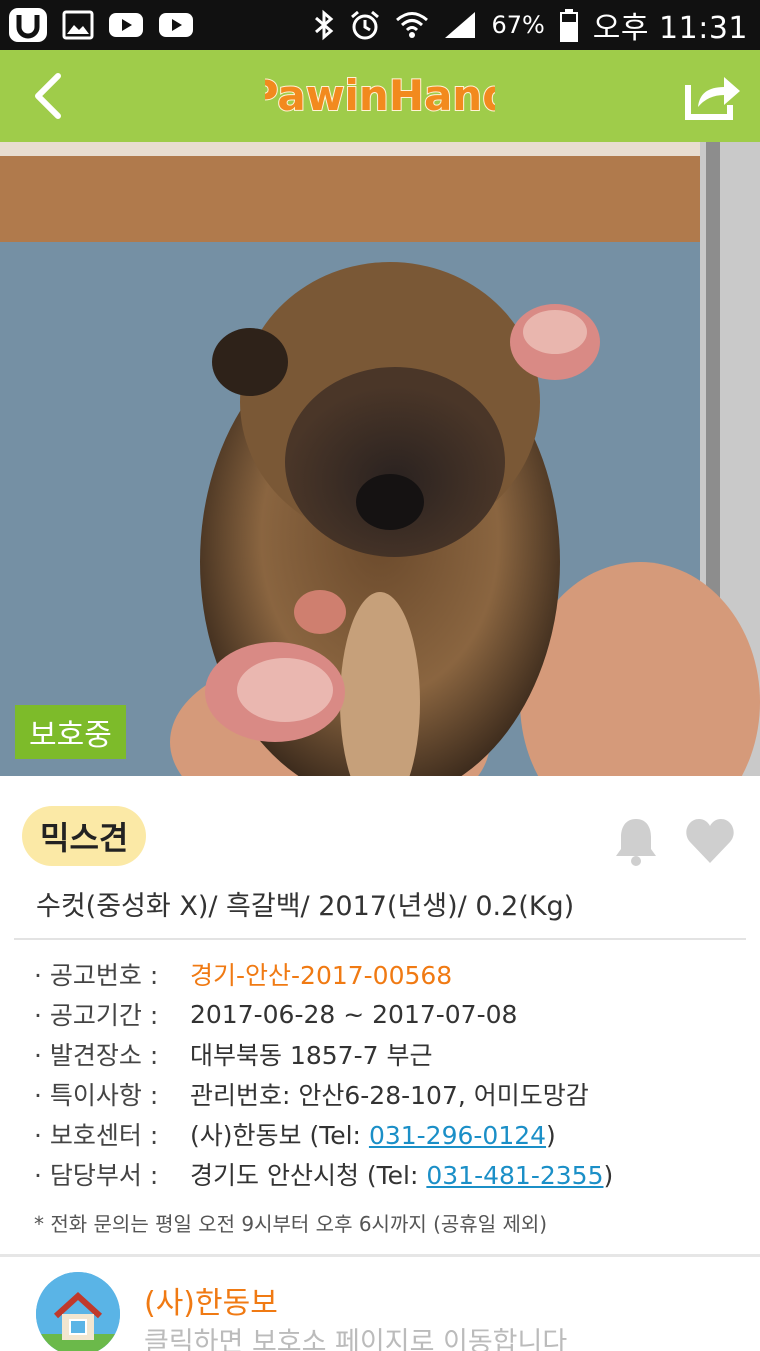 This screenshot has height=1351, width=760. I want to click on status-bar: 67% 오후 11:31, so click(380, 25).